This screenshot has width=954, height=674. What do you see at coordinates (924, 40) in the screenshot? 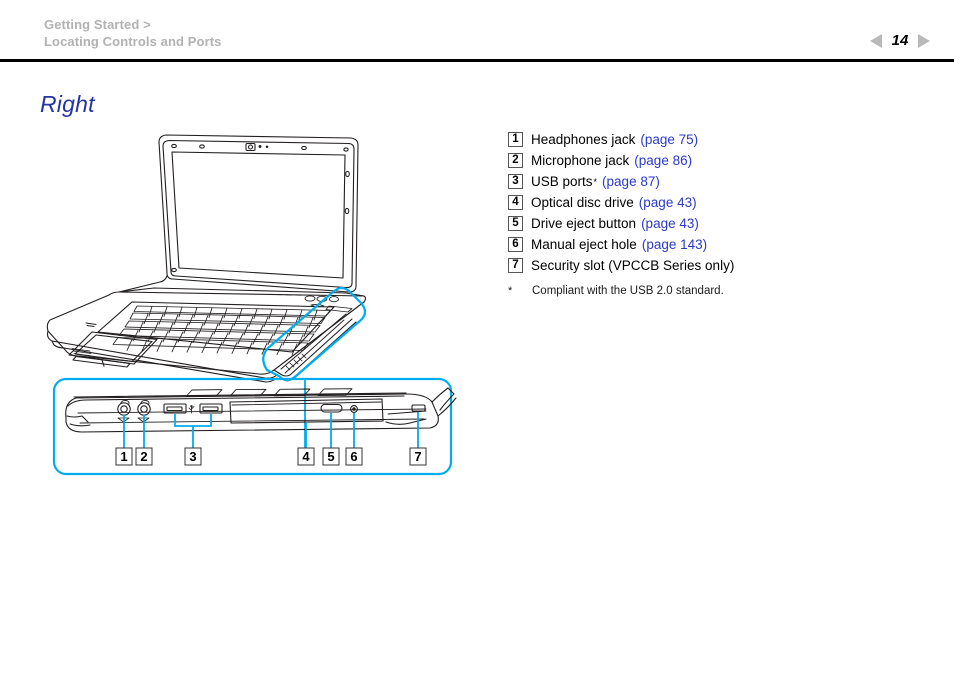
I see `triangle-right-icon` at bounding box center [924, 40].